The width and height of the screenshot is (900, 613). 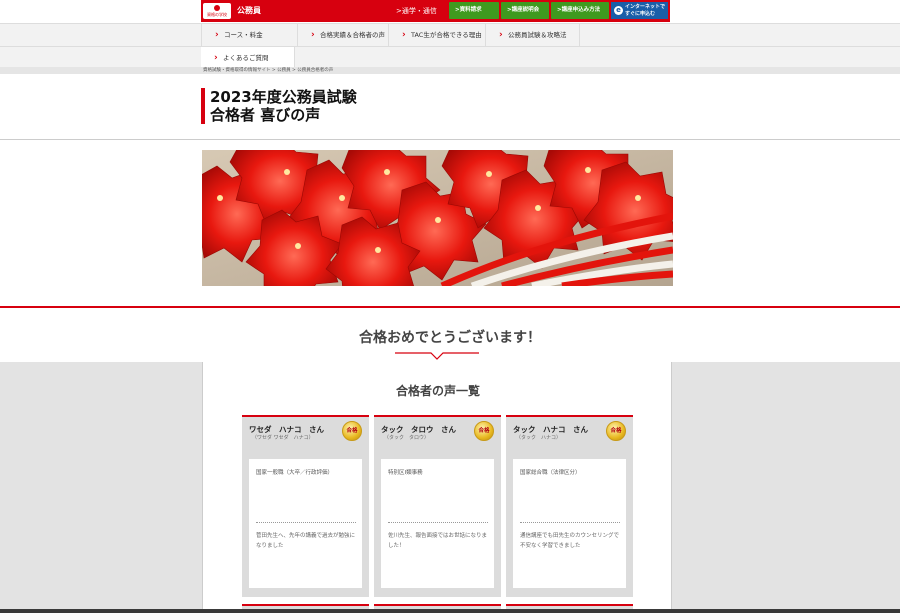 What do you see at coordinates (405, 473) in the screenshot?
I see `voice-card-exam: 特別区I類事務` at bounding box center [405, 473].